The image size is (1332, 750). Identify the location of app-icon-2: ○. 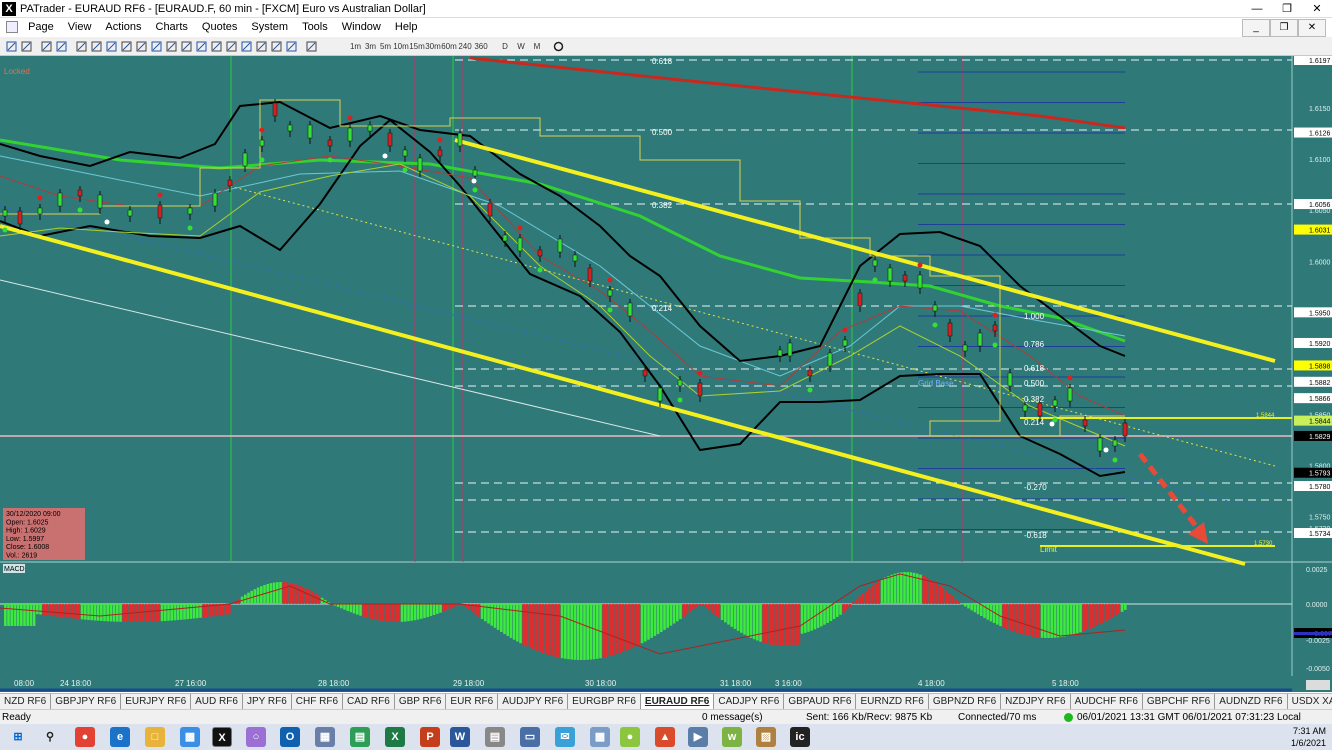
(256, 737).